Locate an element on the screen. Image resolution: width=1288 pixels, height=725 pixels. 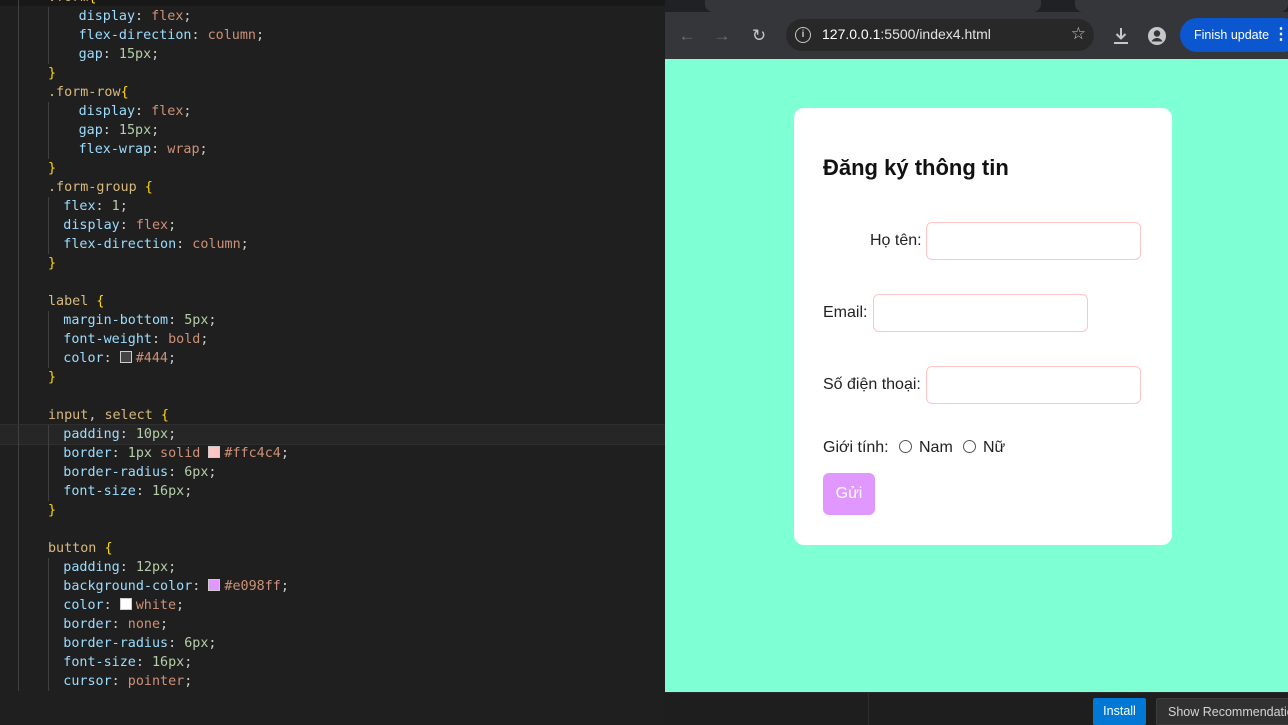
code-line: padding: 10px; is located at coordinates (332, 434).